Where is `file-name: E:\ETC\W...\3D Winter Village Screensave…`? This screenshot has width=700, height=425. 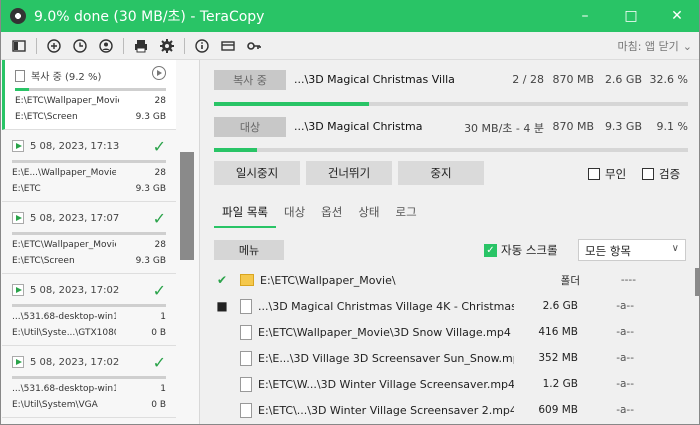 file-name: E:\ETC\W...\3D Winter Village Screensave… is located at coordinates (386, 384).